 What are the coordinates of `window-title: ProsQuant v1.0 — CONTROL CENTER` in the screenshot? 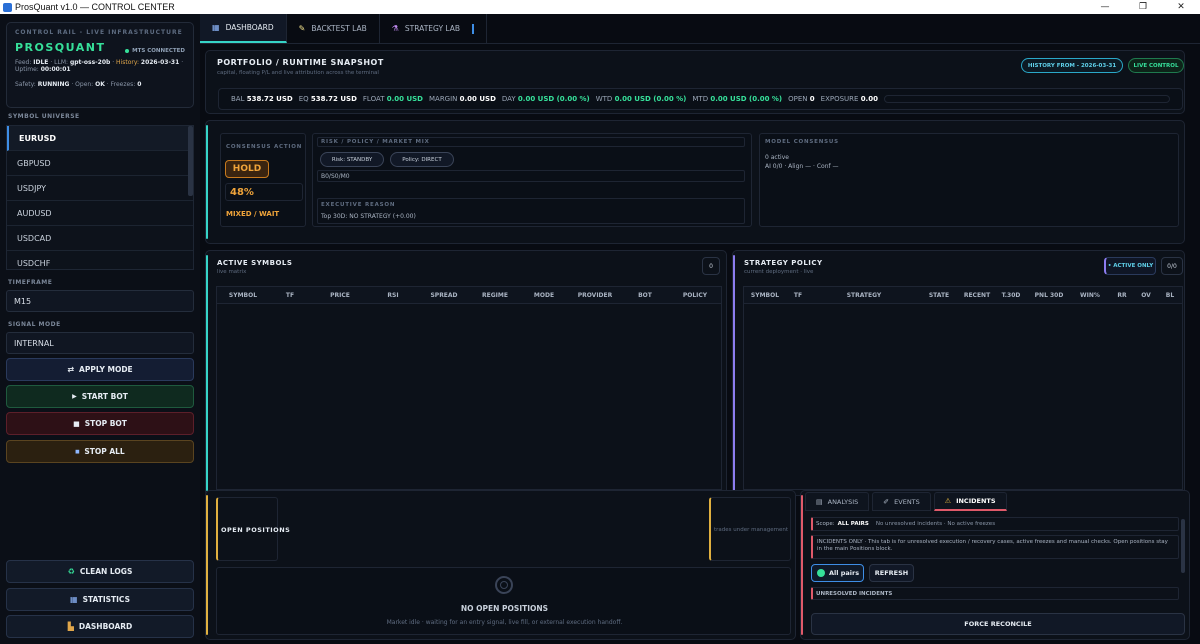 It's located at (95, 7).